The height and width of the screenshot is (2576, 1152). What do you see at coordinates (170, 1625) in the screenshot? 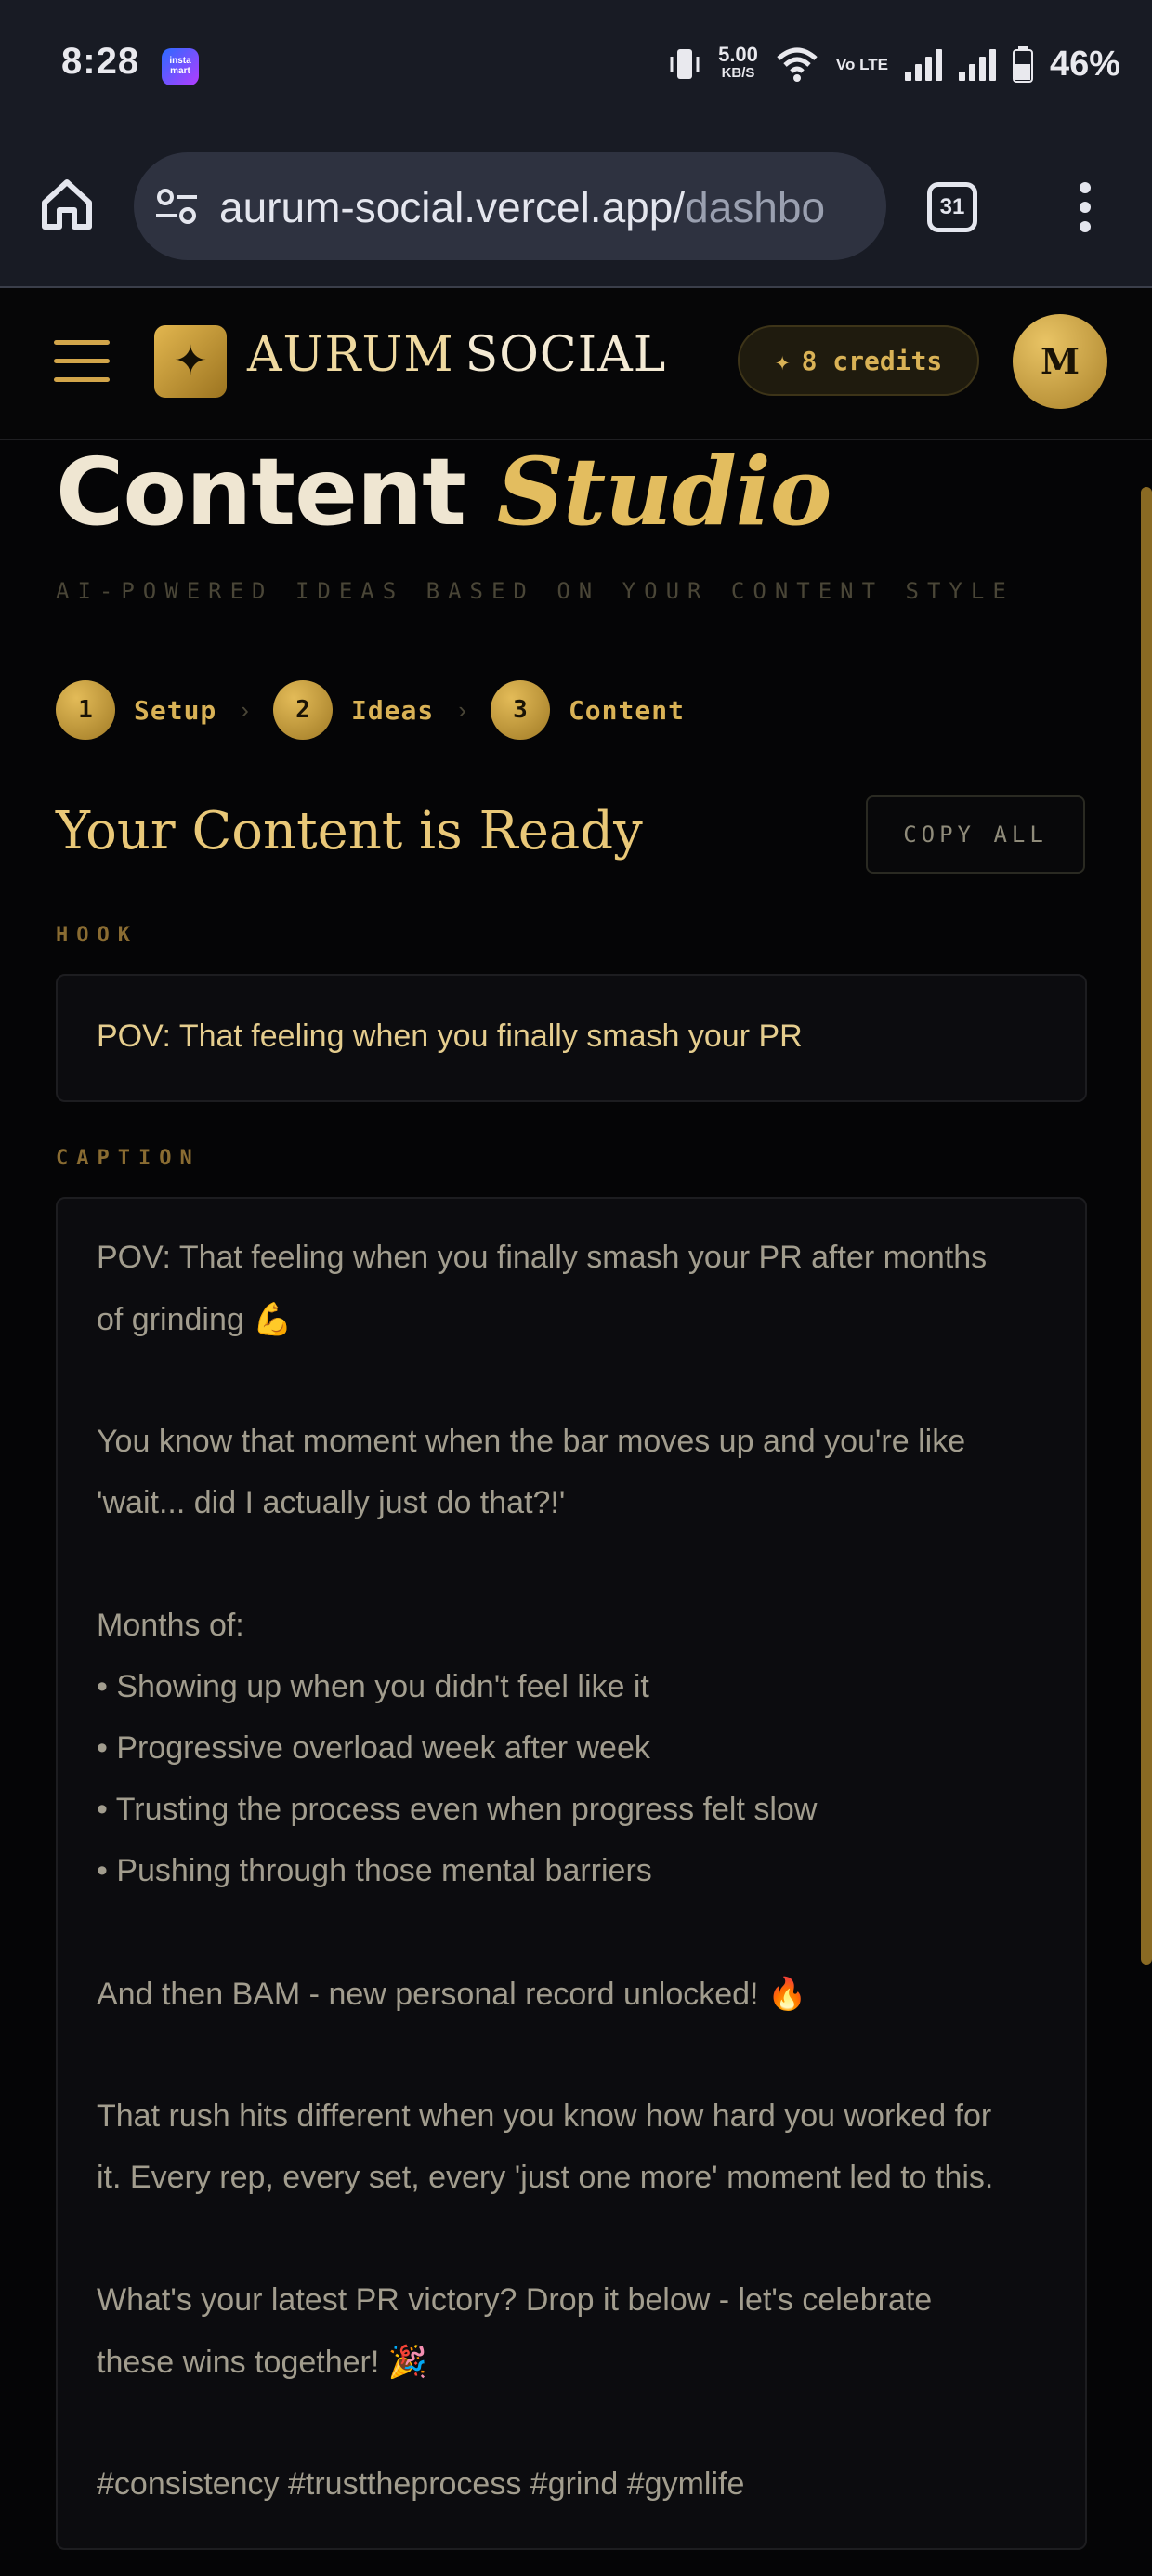
I see `caption-line: Months of:` at bounding box center [170, 1625].